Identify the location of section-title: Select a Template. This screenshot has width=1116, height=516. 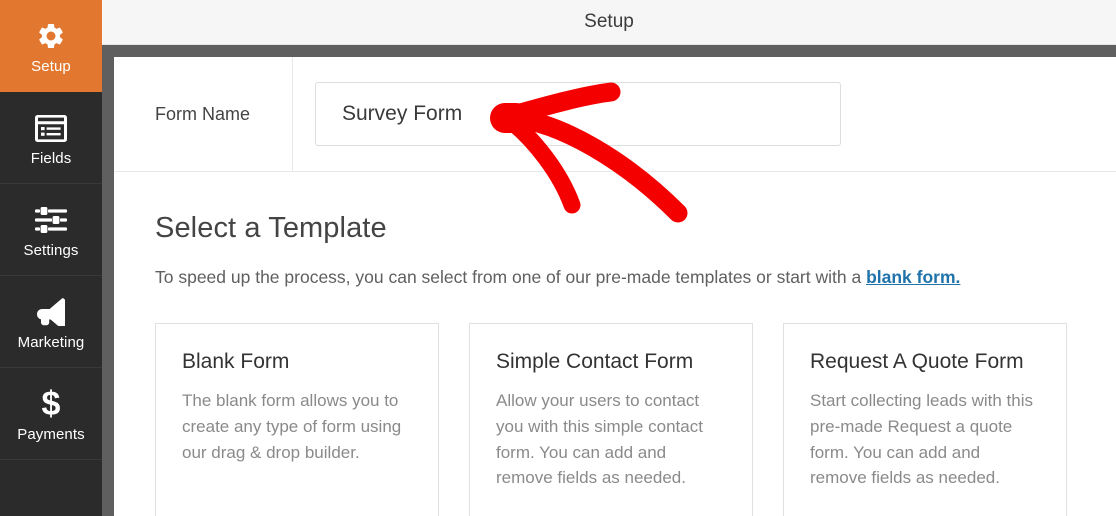
(271, 228).